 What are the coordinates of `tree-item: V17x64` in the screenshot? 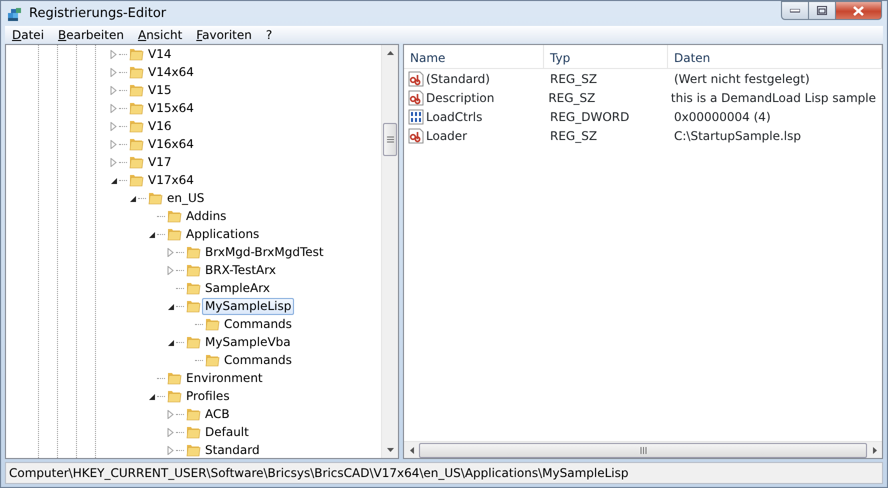 It's located at (171, 180).